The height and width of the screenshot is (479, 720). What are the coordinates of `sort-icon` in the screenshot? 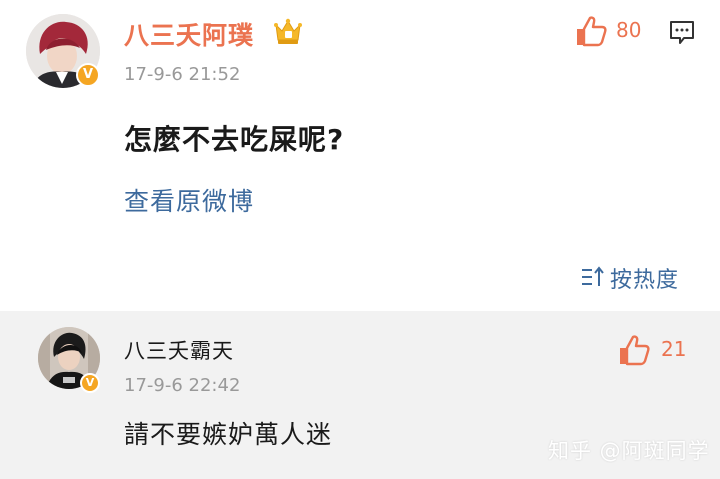 It's located at (593, 276).